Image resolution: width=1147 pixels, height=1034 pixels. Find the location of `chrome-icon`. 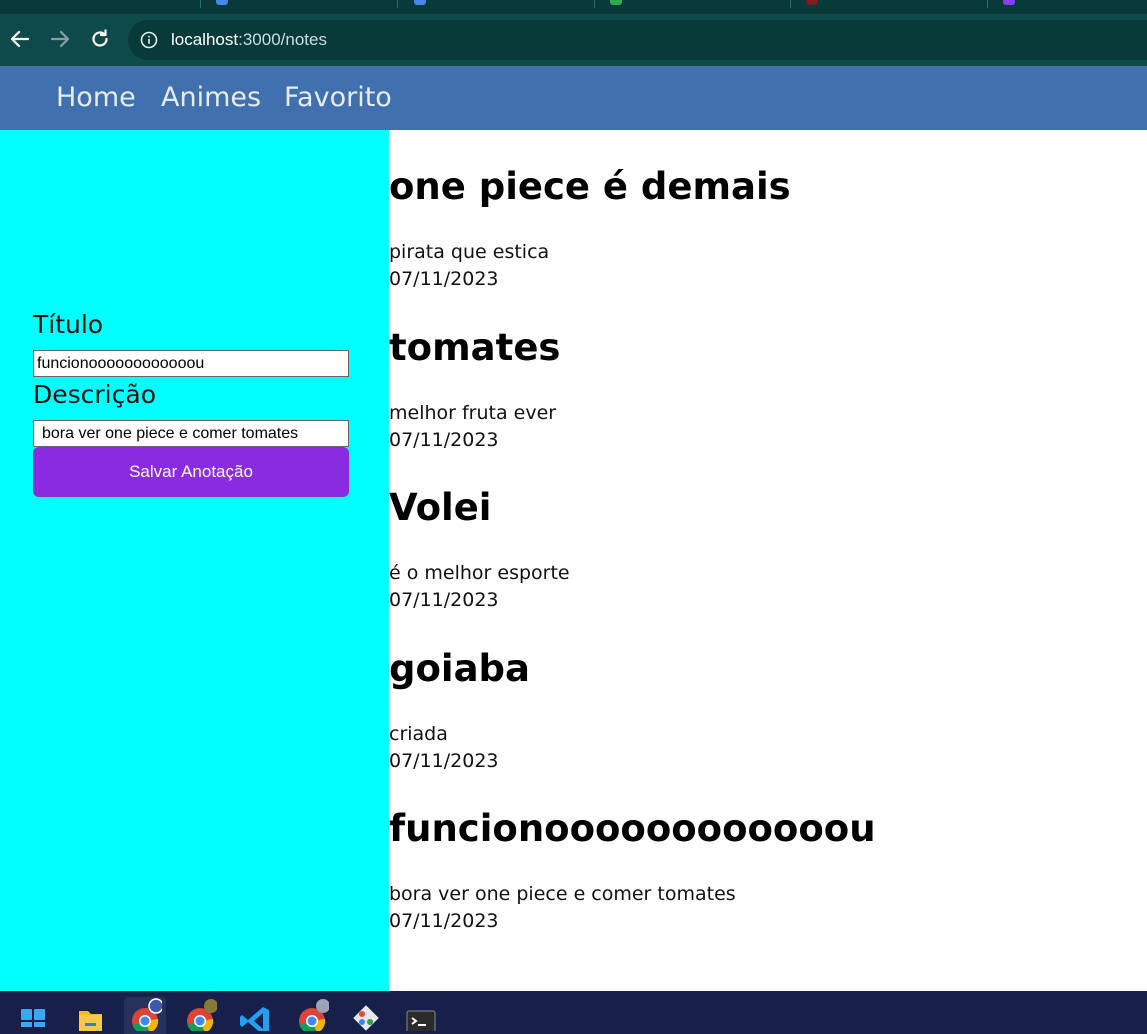

chrome-icon is located at coordinates (147, 1014).